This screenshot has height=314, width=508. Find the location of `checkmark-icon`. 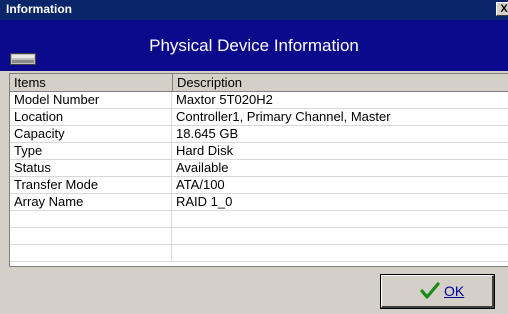

checkmark-icon is located at coordinates (430, 290).